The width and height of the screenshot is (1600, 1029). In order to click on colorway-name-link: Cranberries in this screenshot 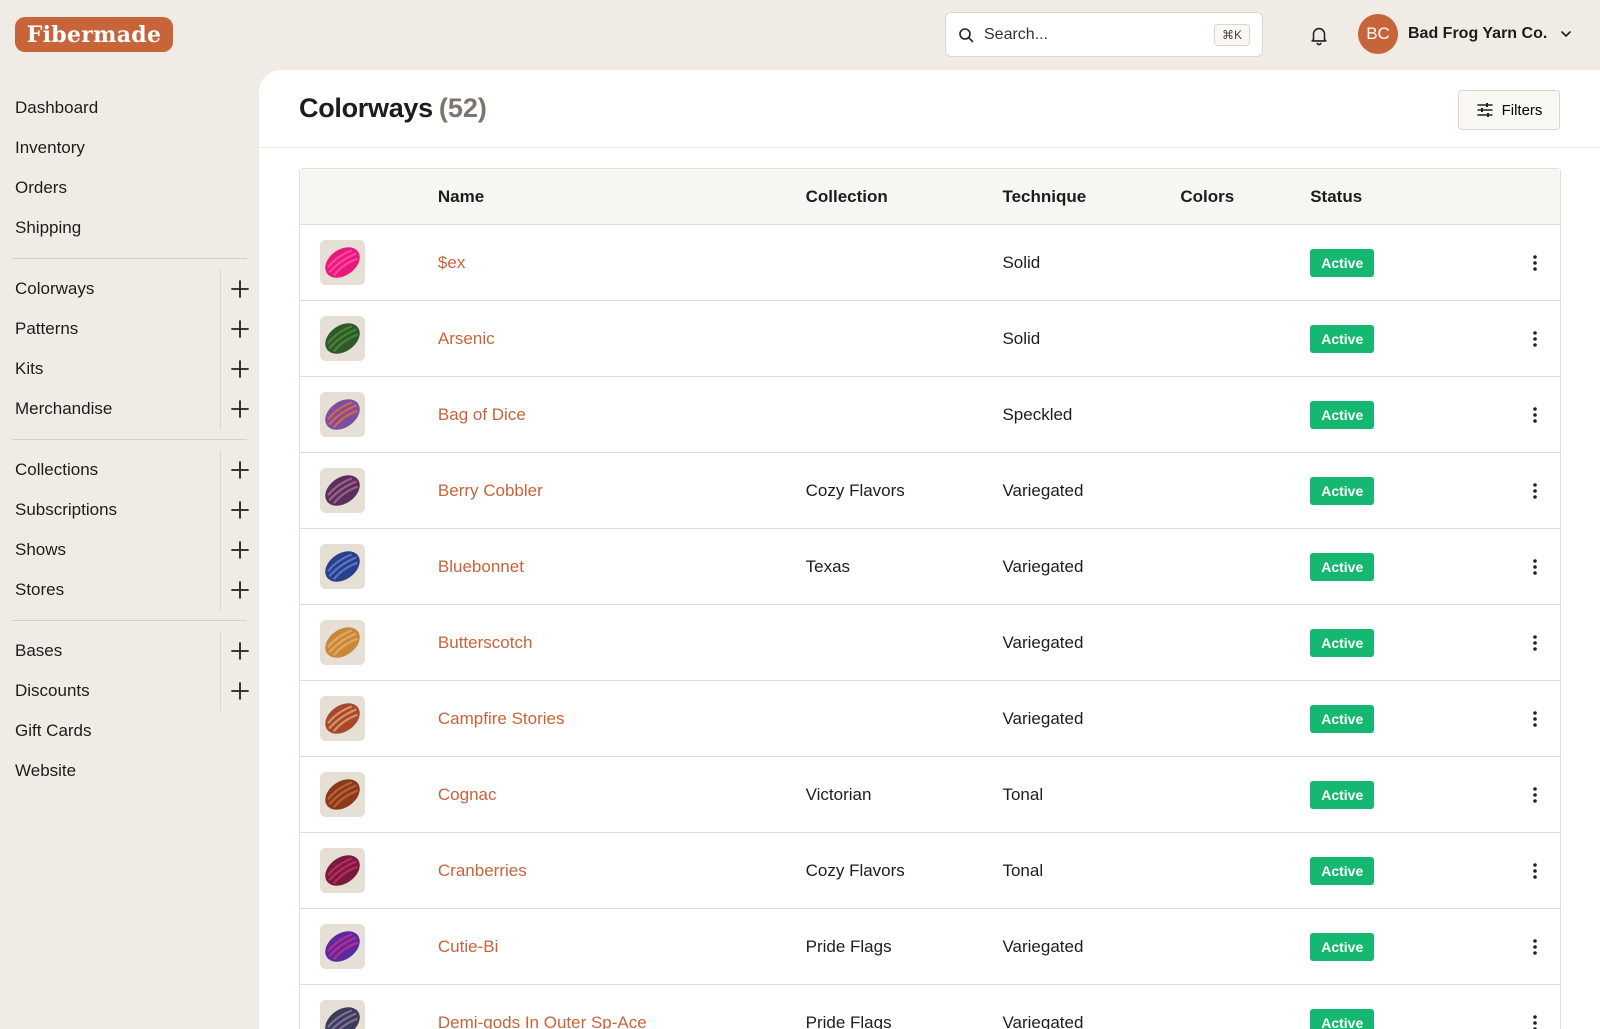, I will do `click(482, 870)`.